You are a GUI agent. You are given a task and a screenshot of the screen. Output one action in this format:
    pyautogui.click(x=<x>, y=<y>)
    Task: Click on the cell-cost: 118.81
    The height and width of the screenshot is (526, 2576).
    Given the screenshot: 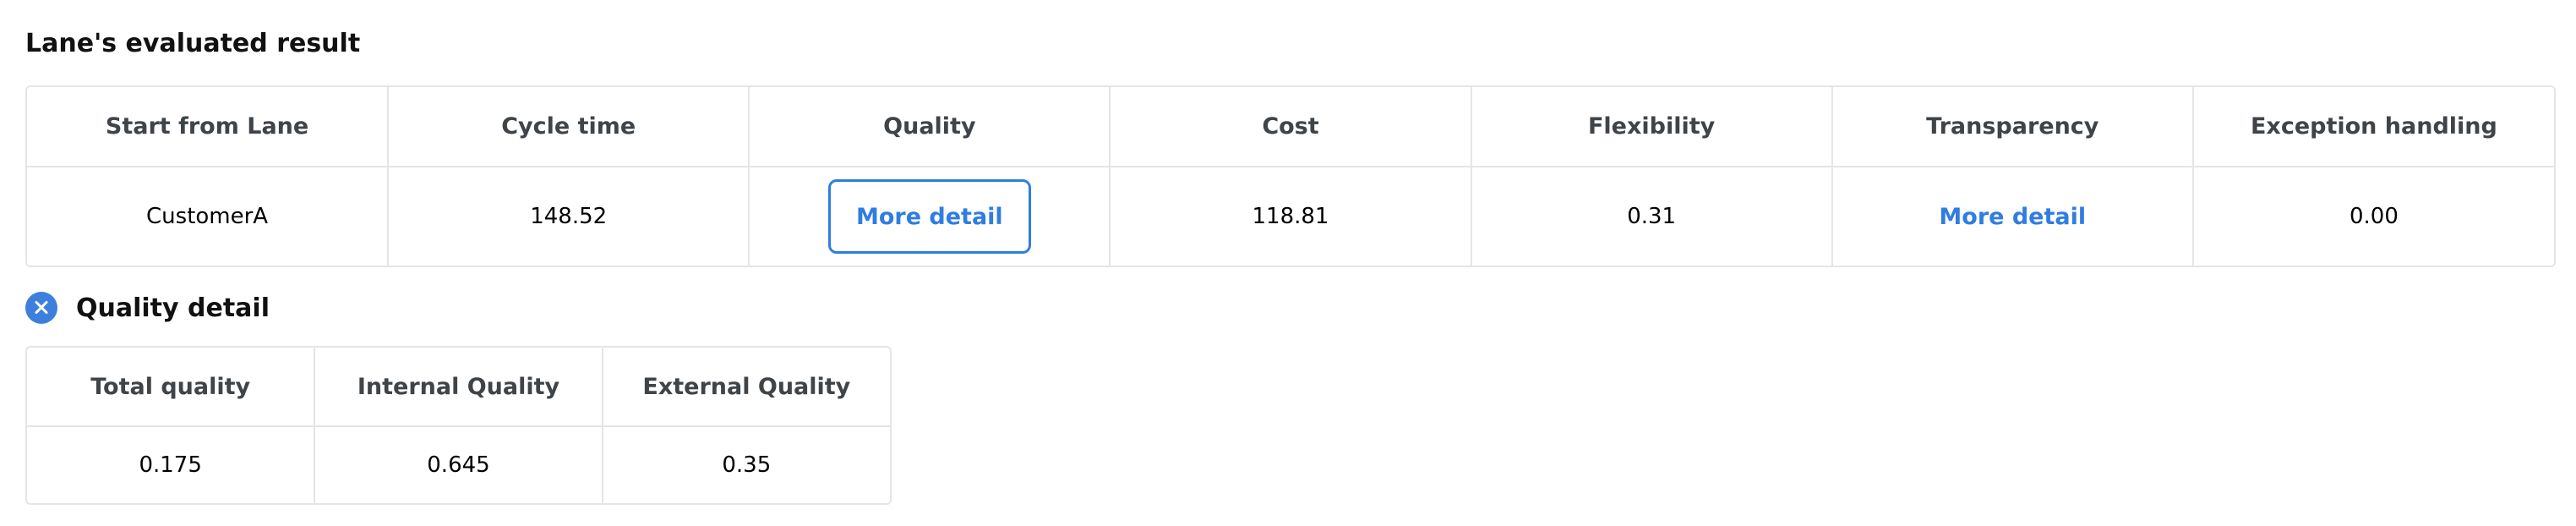 What is the action you would take?
    pyautogui.click(x=1291, y=216)
    